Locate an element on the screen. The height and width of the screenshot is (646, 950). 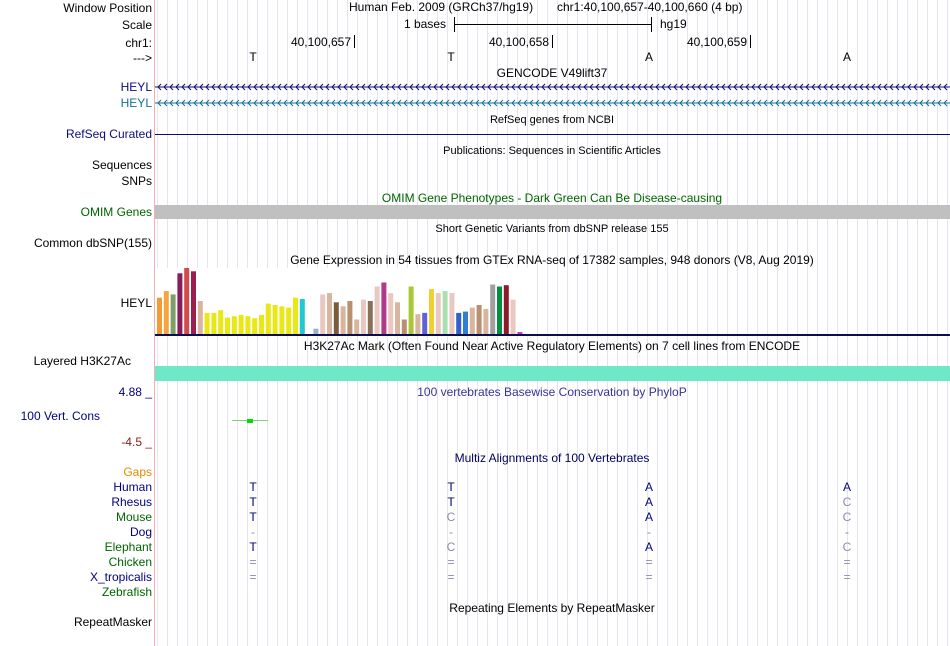
track-label-gencode-2: HEYL is located at coordinates (136, 103).